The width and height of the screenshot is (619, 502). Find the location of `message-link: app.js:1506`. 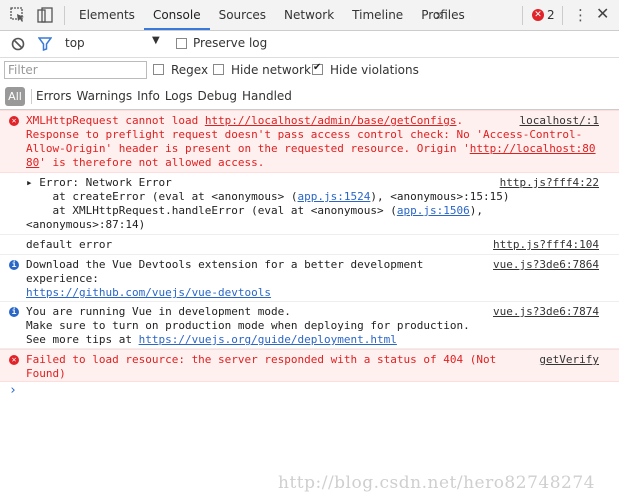

message-link: app.js:1506 is located at coordinates (433, 210).